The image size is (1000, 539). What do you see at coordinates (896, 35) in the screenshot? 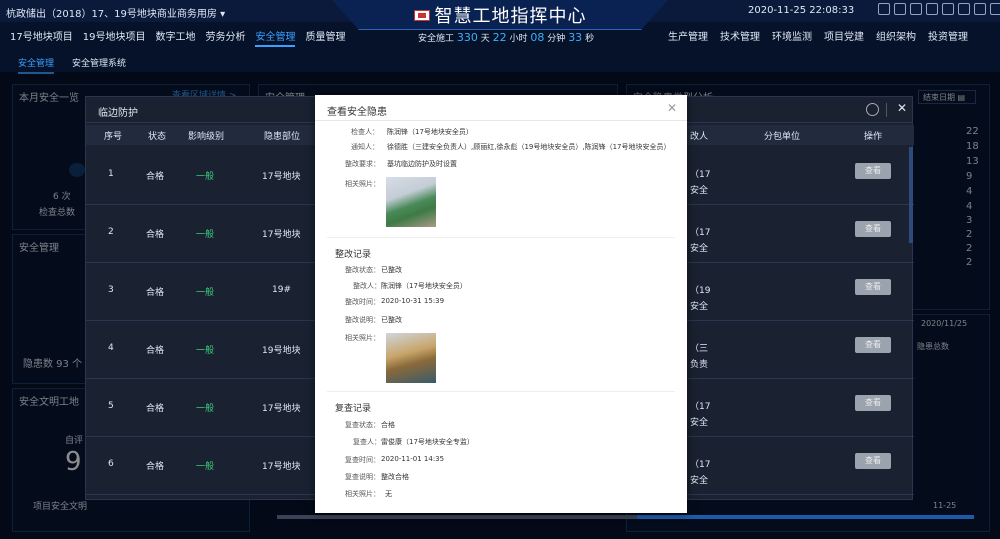
I see `nav-item-org: 组织架构` at bounding box center [896, 35].